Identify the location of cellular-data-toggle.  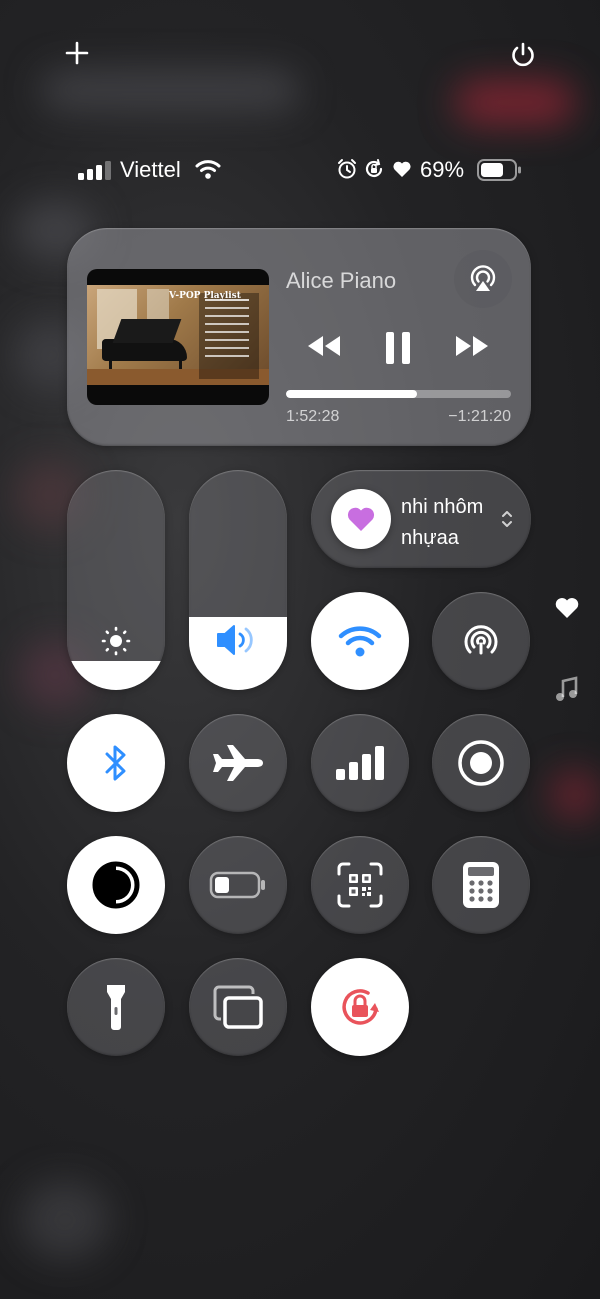
(360, 763).